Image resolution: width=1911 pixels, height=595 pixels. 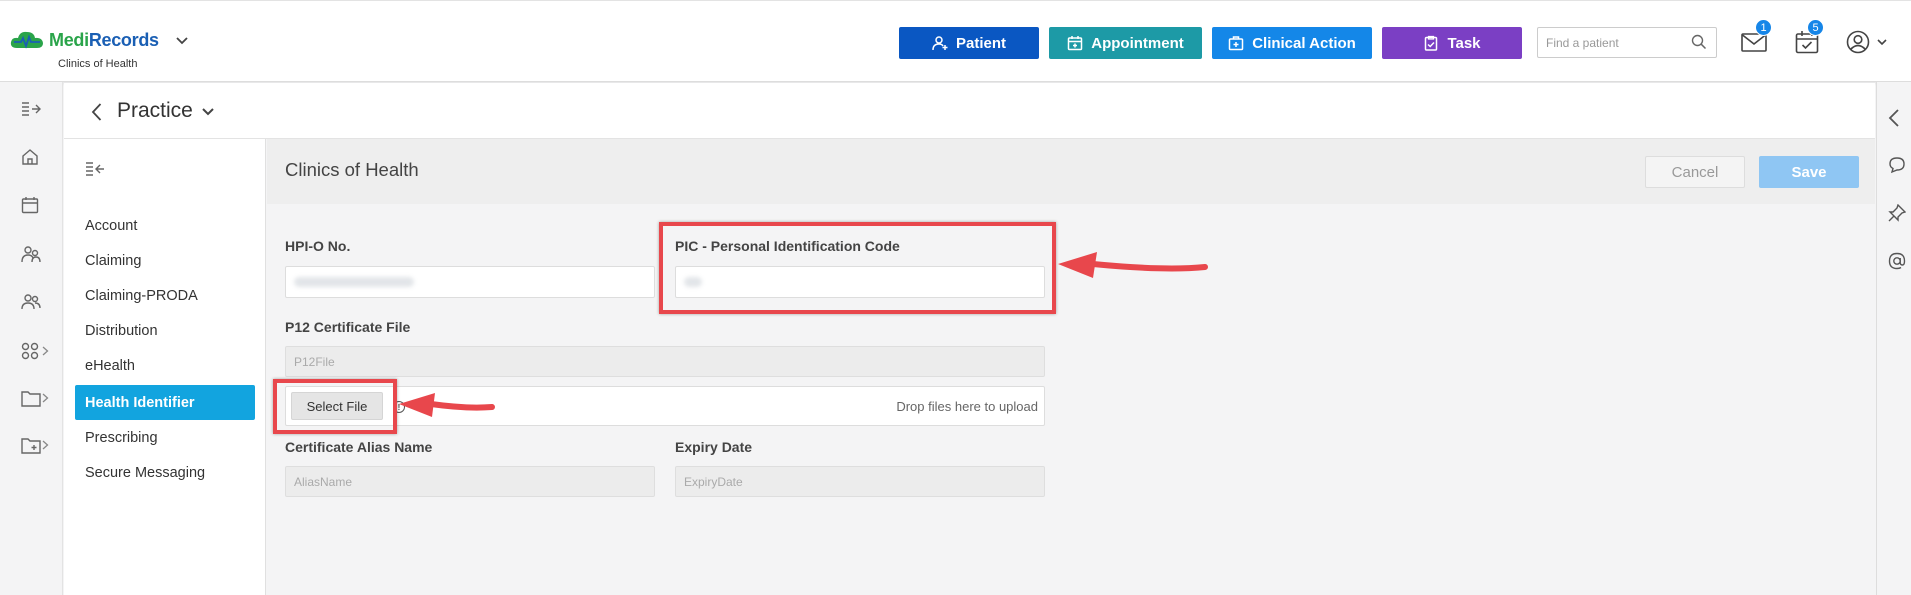 I want to click on practice-name: Clinics of Health, so click(x=98, y=64).